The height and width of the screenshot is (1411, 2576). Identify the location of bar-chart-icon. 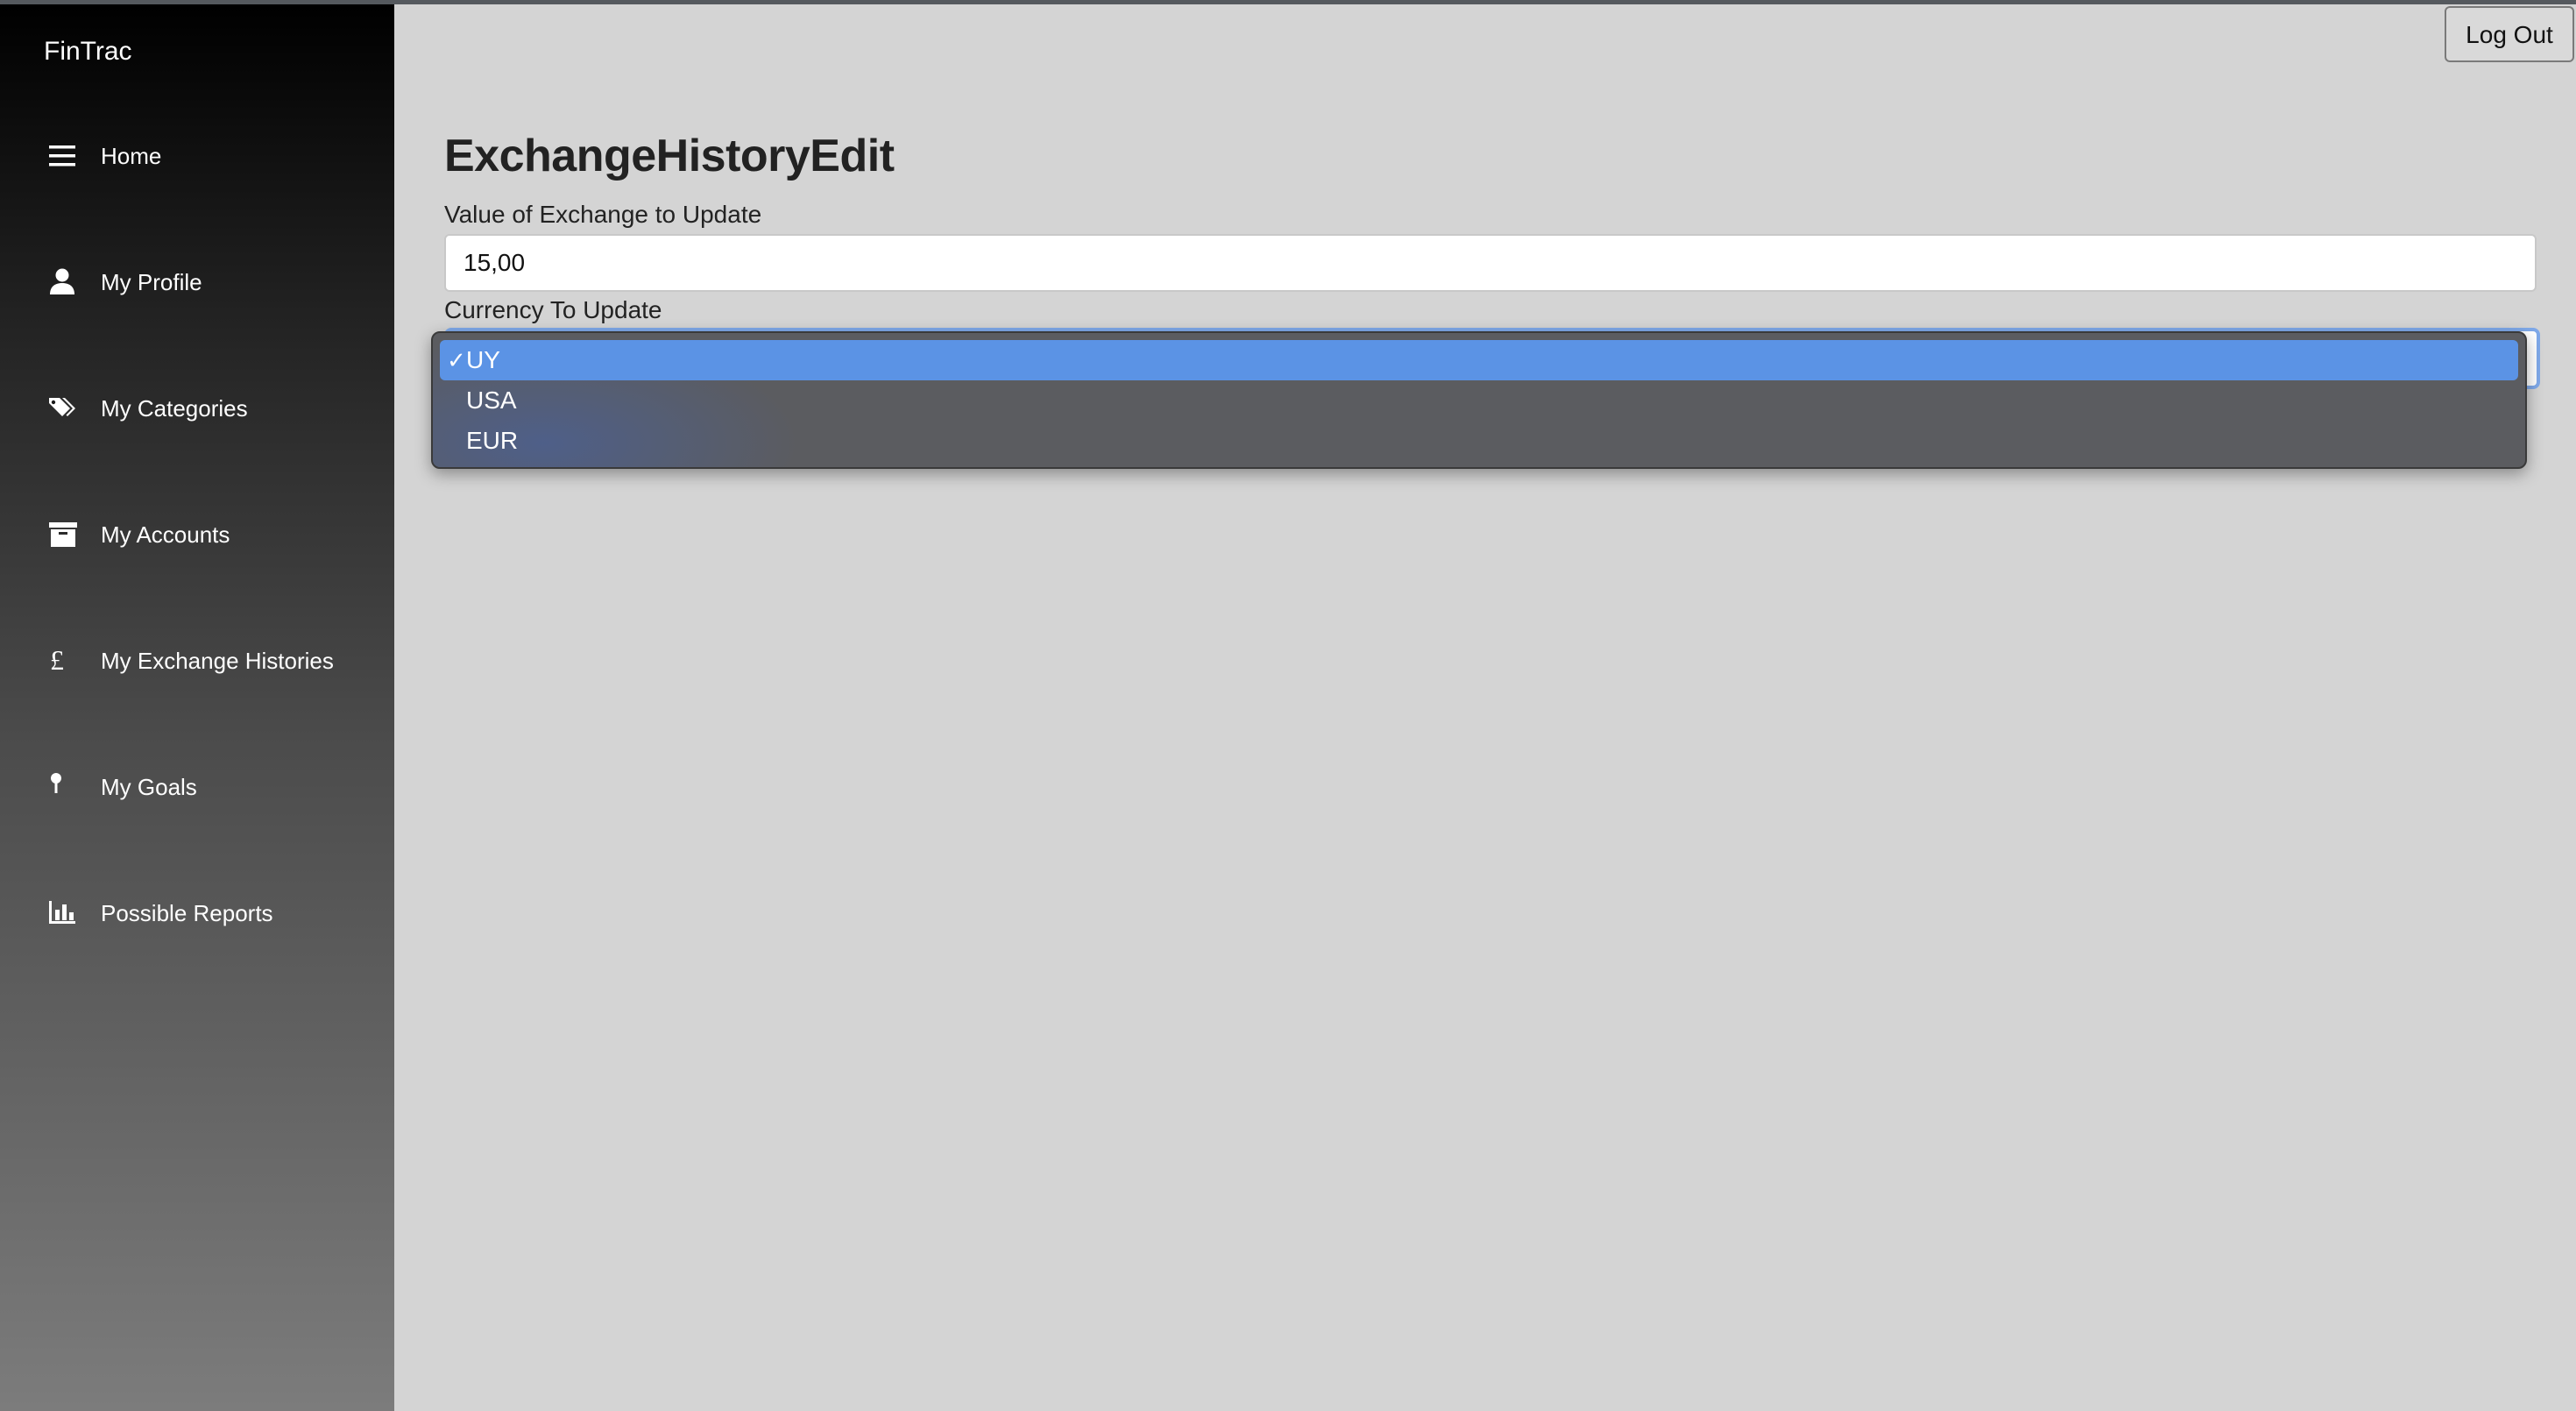
(63, 913).